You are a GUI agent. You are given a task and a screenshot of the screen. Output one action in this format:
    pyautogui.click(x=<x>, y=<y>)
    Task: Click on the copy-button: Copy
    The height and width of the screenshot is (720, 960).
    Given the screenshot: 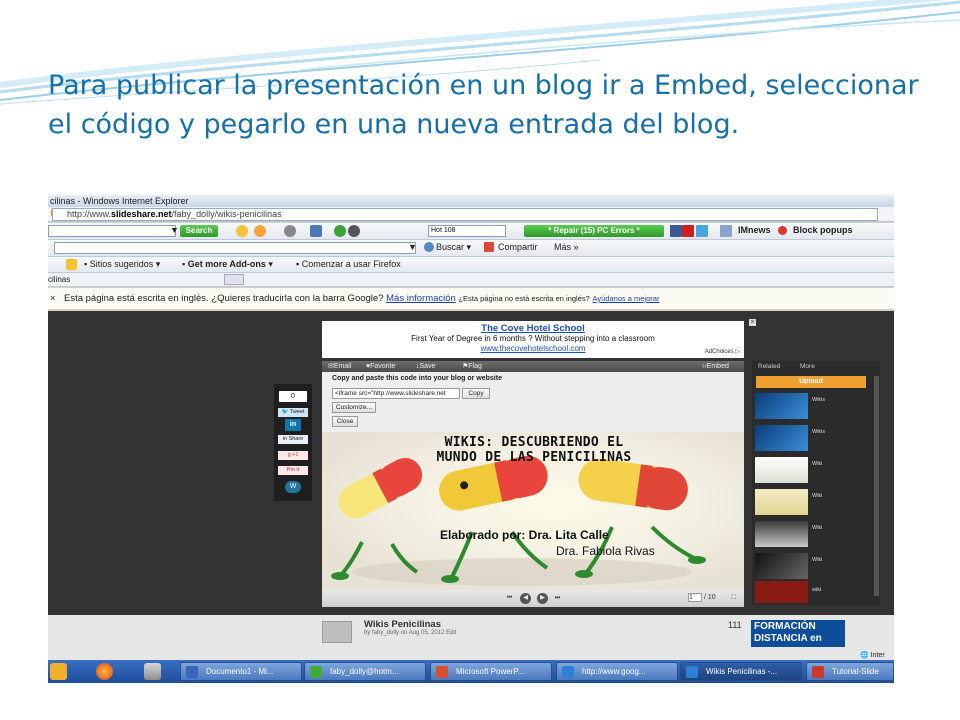 What is the action you would take?
    pyautogui.click(x=476, y=393)
    